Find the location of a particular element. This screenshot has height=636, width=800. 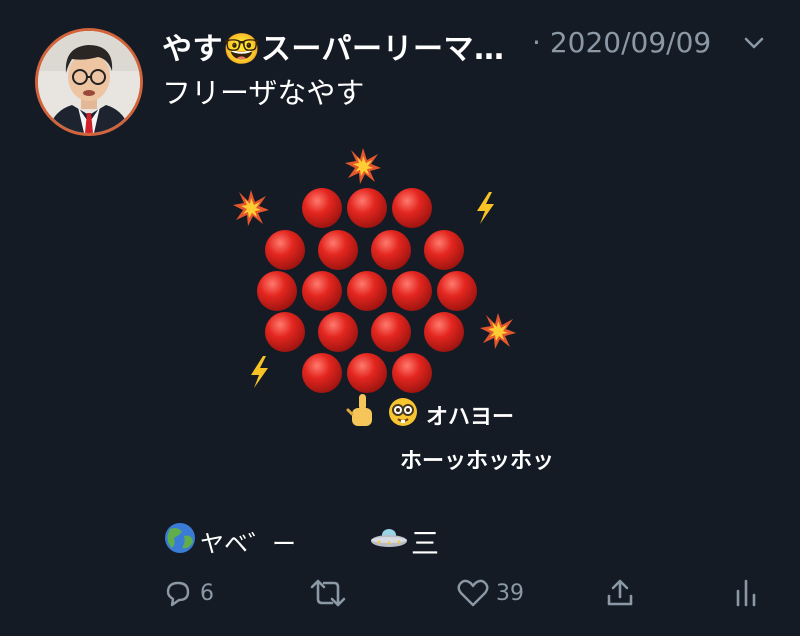

retweet-button is located at coordinates (328, 593).